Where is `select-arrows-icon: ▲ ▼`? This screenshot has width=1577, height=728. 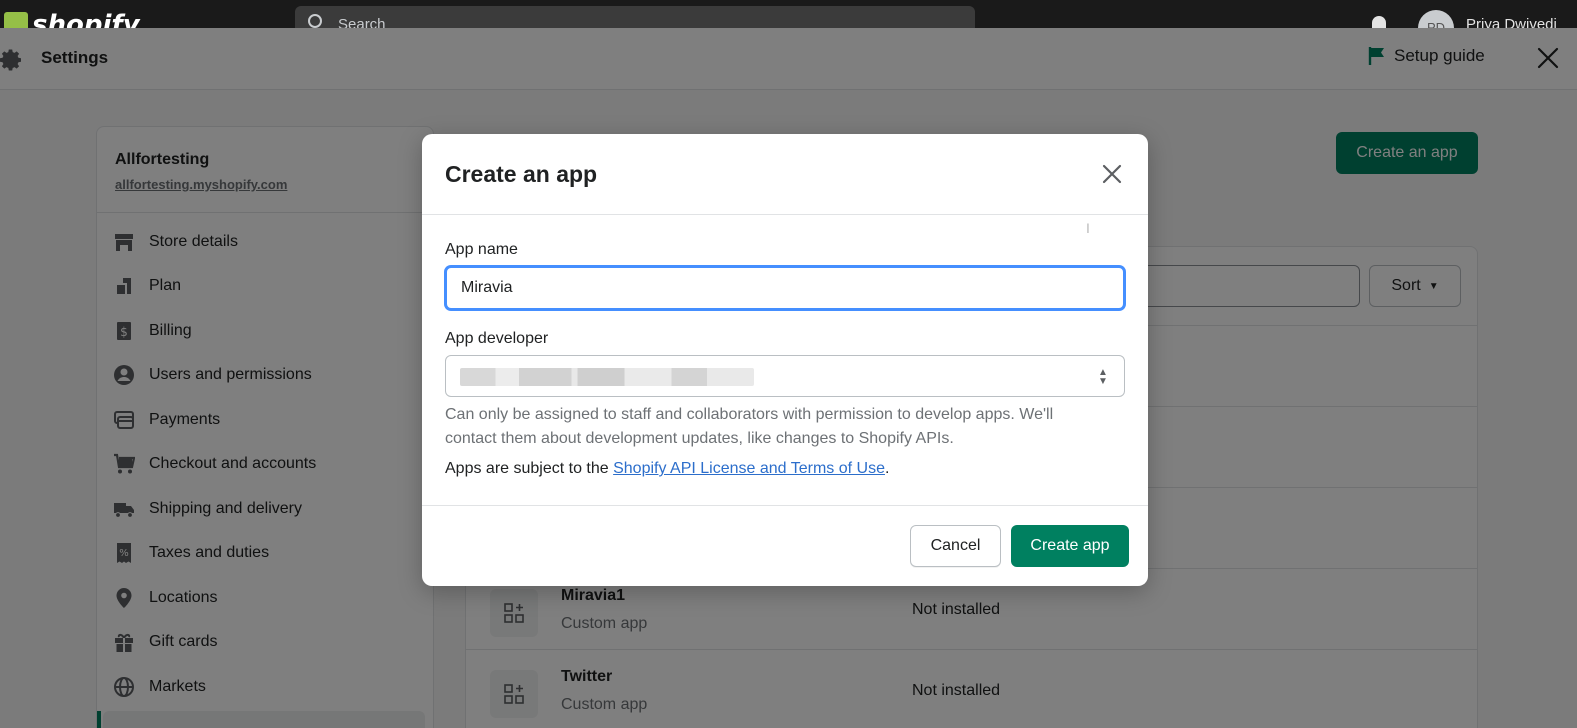
select-arrows-icon: ▲ ▼ is located at coordinates (1103, 377).